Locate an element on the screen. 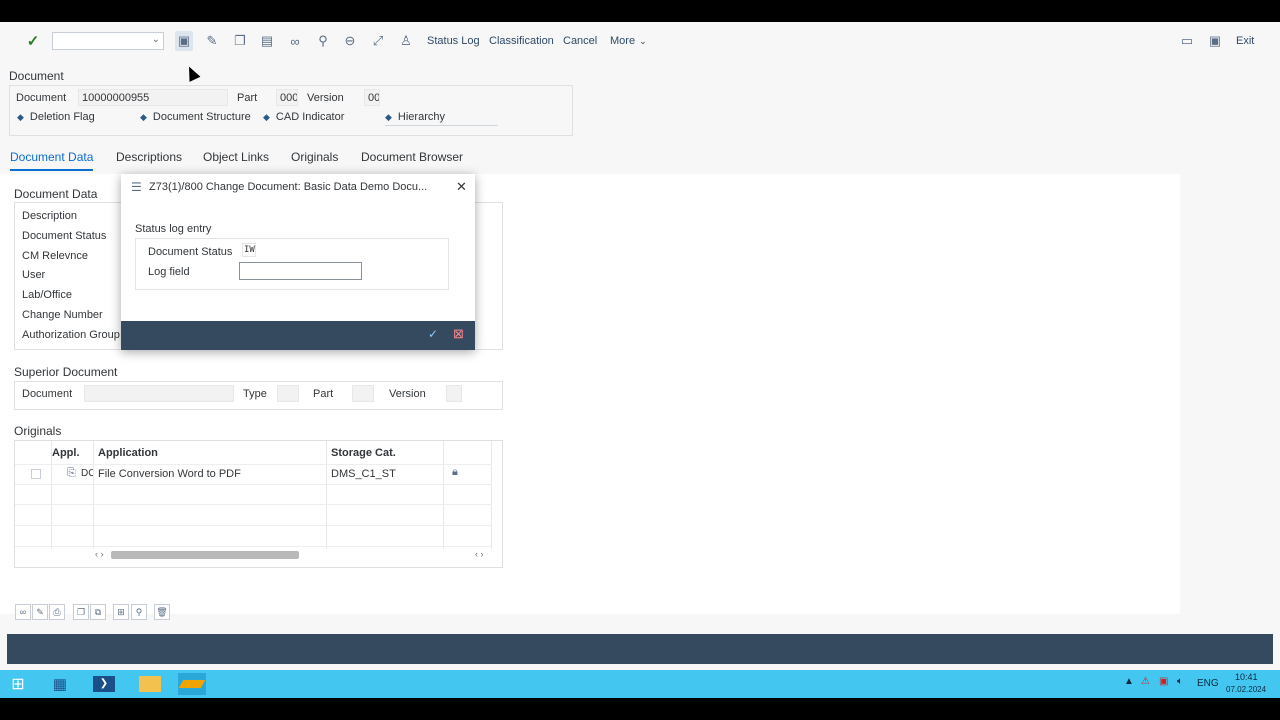 Image resolution: width=1280 pixels, height=720 pixels. document-file-icon: ⎘ is located at coordinates (71, 473).